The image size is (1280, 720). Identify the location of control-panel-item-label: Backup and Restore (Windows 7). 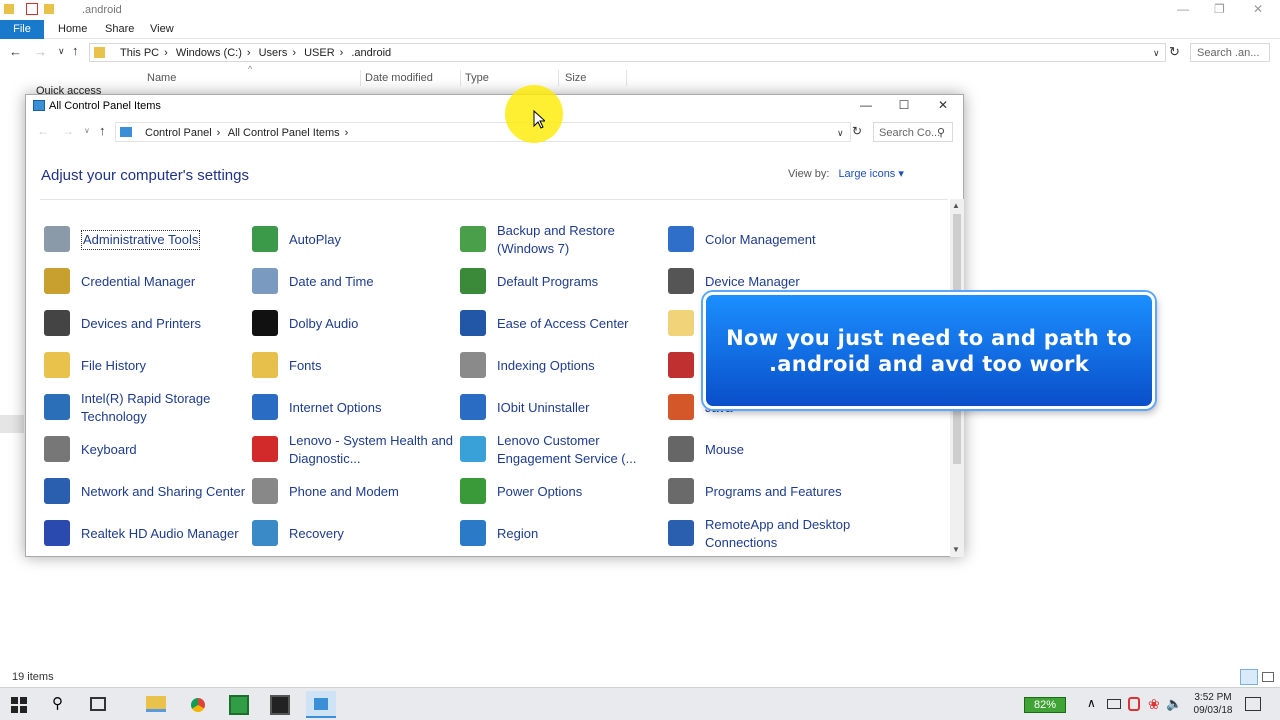
(556, 239).